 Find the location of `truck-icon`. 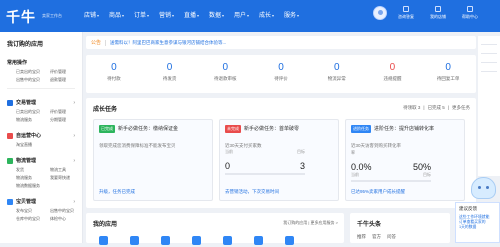

truck-icon is located at coordinates (10, 160).